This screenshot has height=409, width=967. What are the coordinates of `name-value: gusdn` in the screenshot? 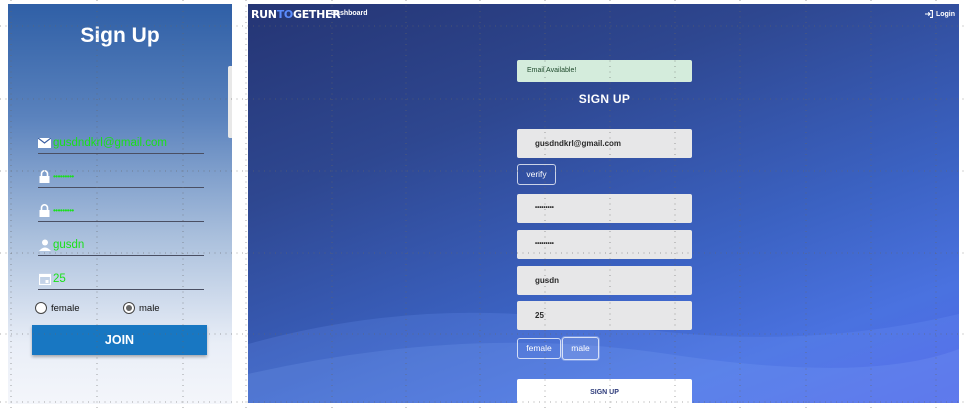 It's located at (69, 244).